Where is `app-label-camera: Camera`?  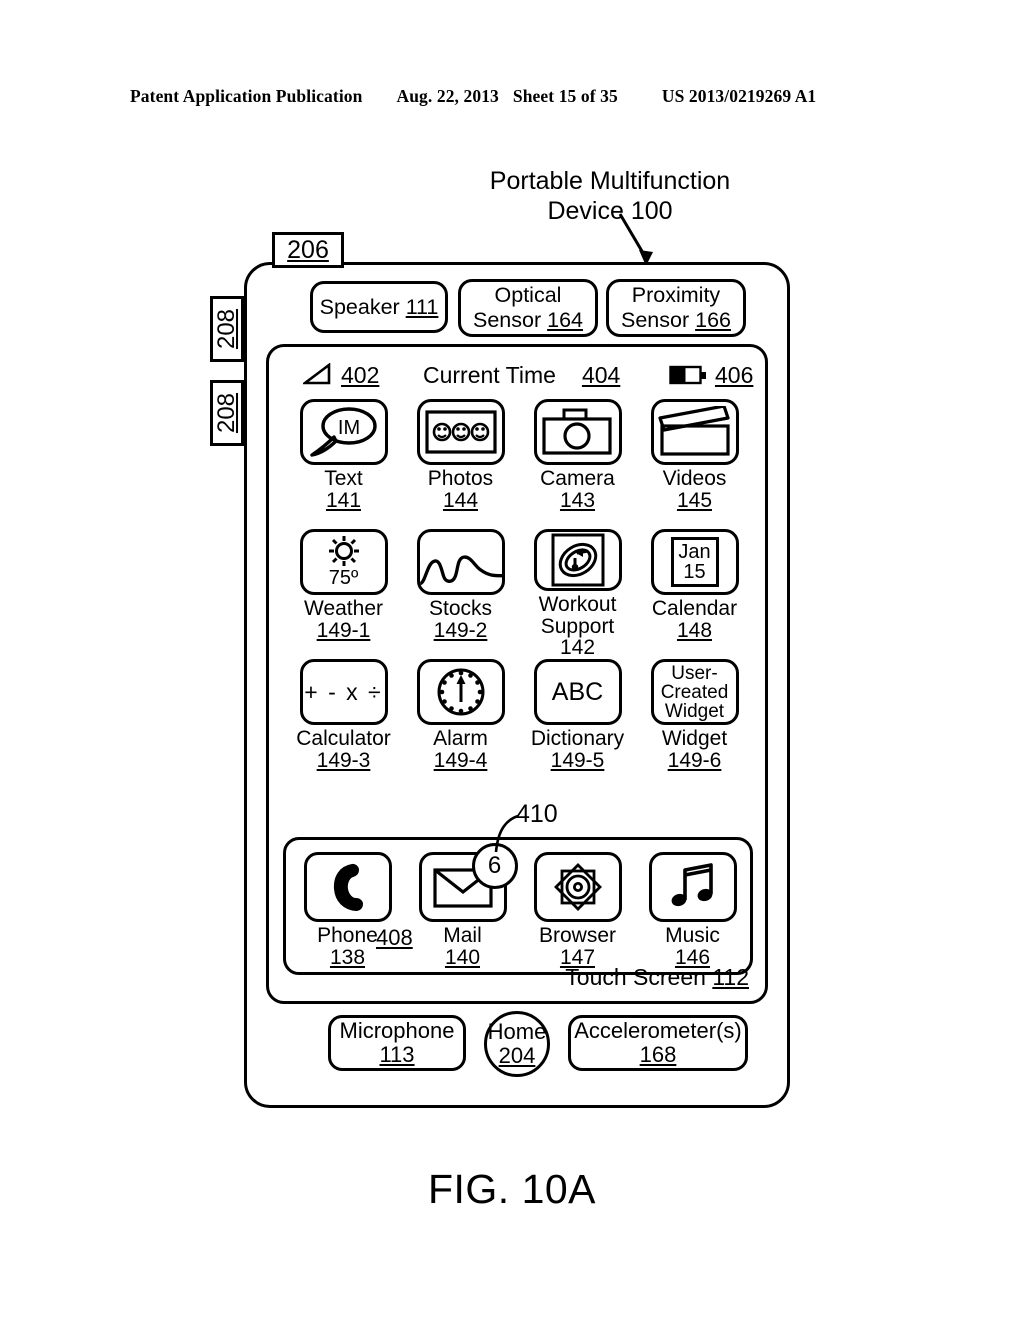 app-label-camera: Camera is located at coordinates (577, 478).